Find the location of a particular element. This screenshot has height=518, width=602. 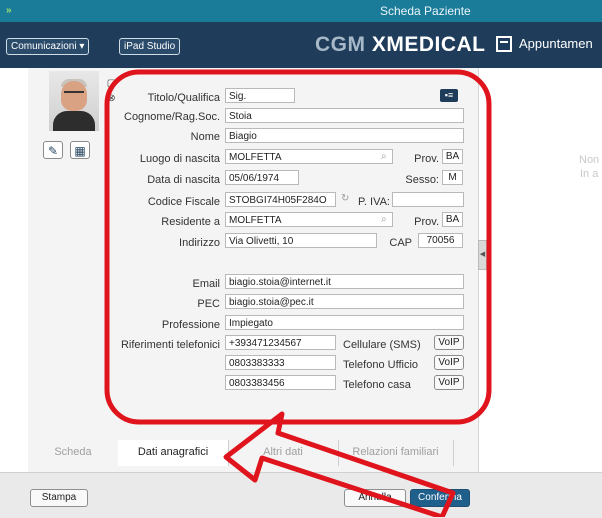

email-field: biagio.stoia@internet.it is located at coordinates (344, 281).